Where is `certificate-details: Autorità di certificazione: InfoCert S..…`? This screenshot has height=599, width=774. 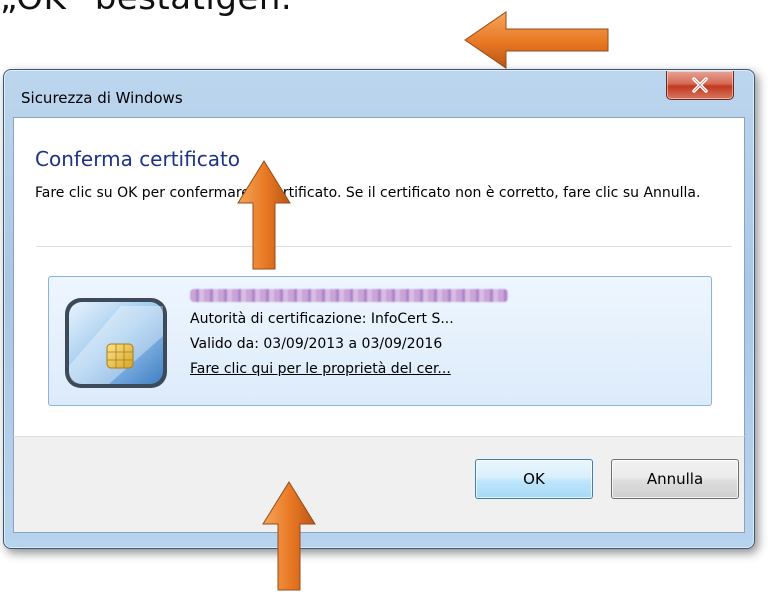 certificate-details: Autorità di certificazione: InfoCert S..… is located at coordinates (349, 332).